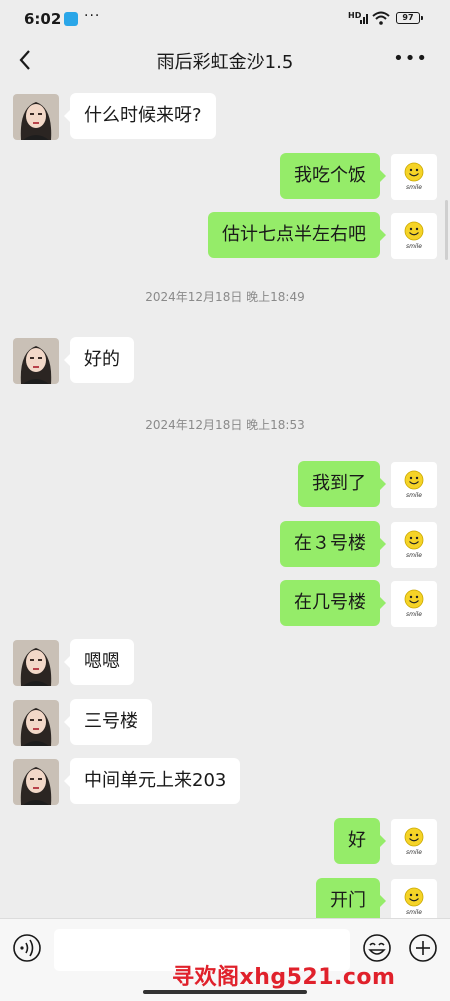 This screenshot has width=450, height=1001. I want to click on timestamp: 2024年12月18日 晚上18:49, so click(225, 297).